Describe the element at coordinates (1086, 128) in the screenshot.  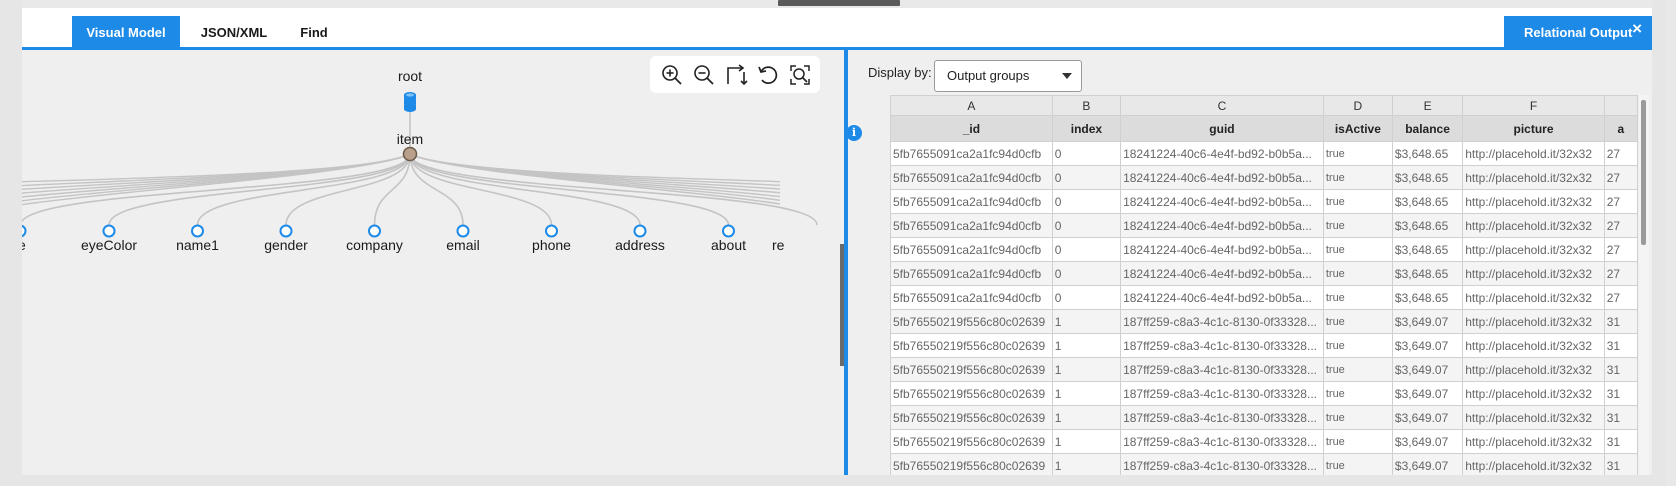
I see `column-header-index: index` at that location.